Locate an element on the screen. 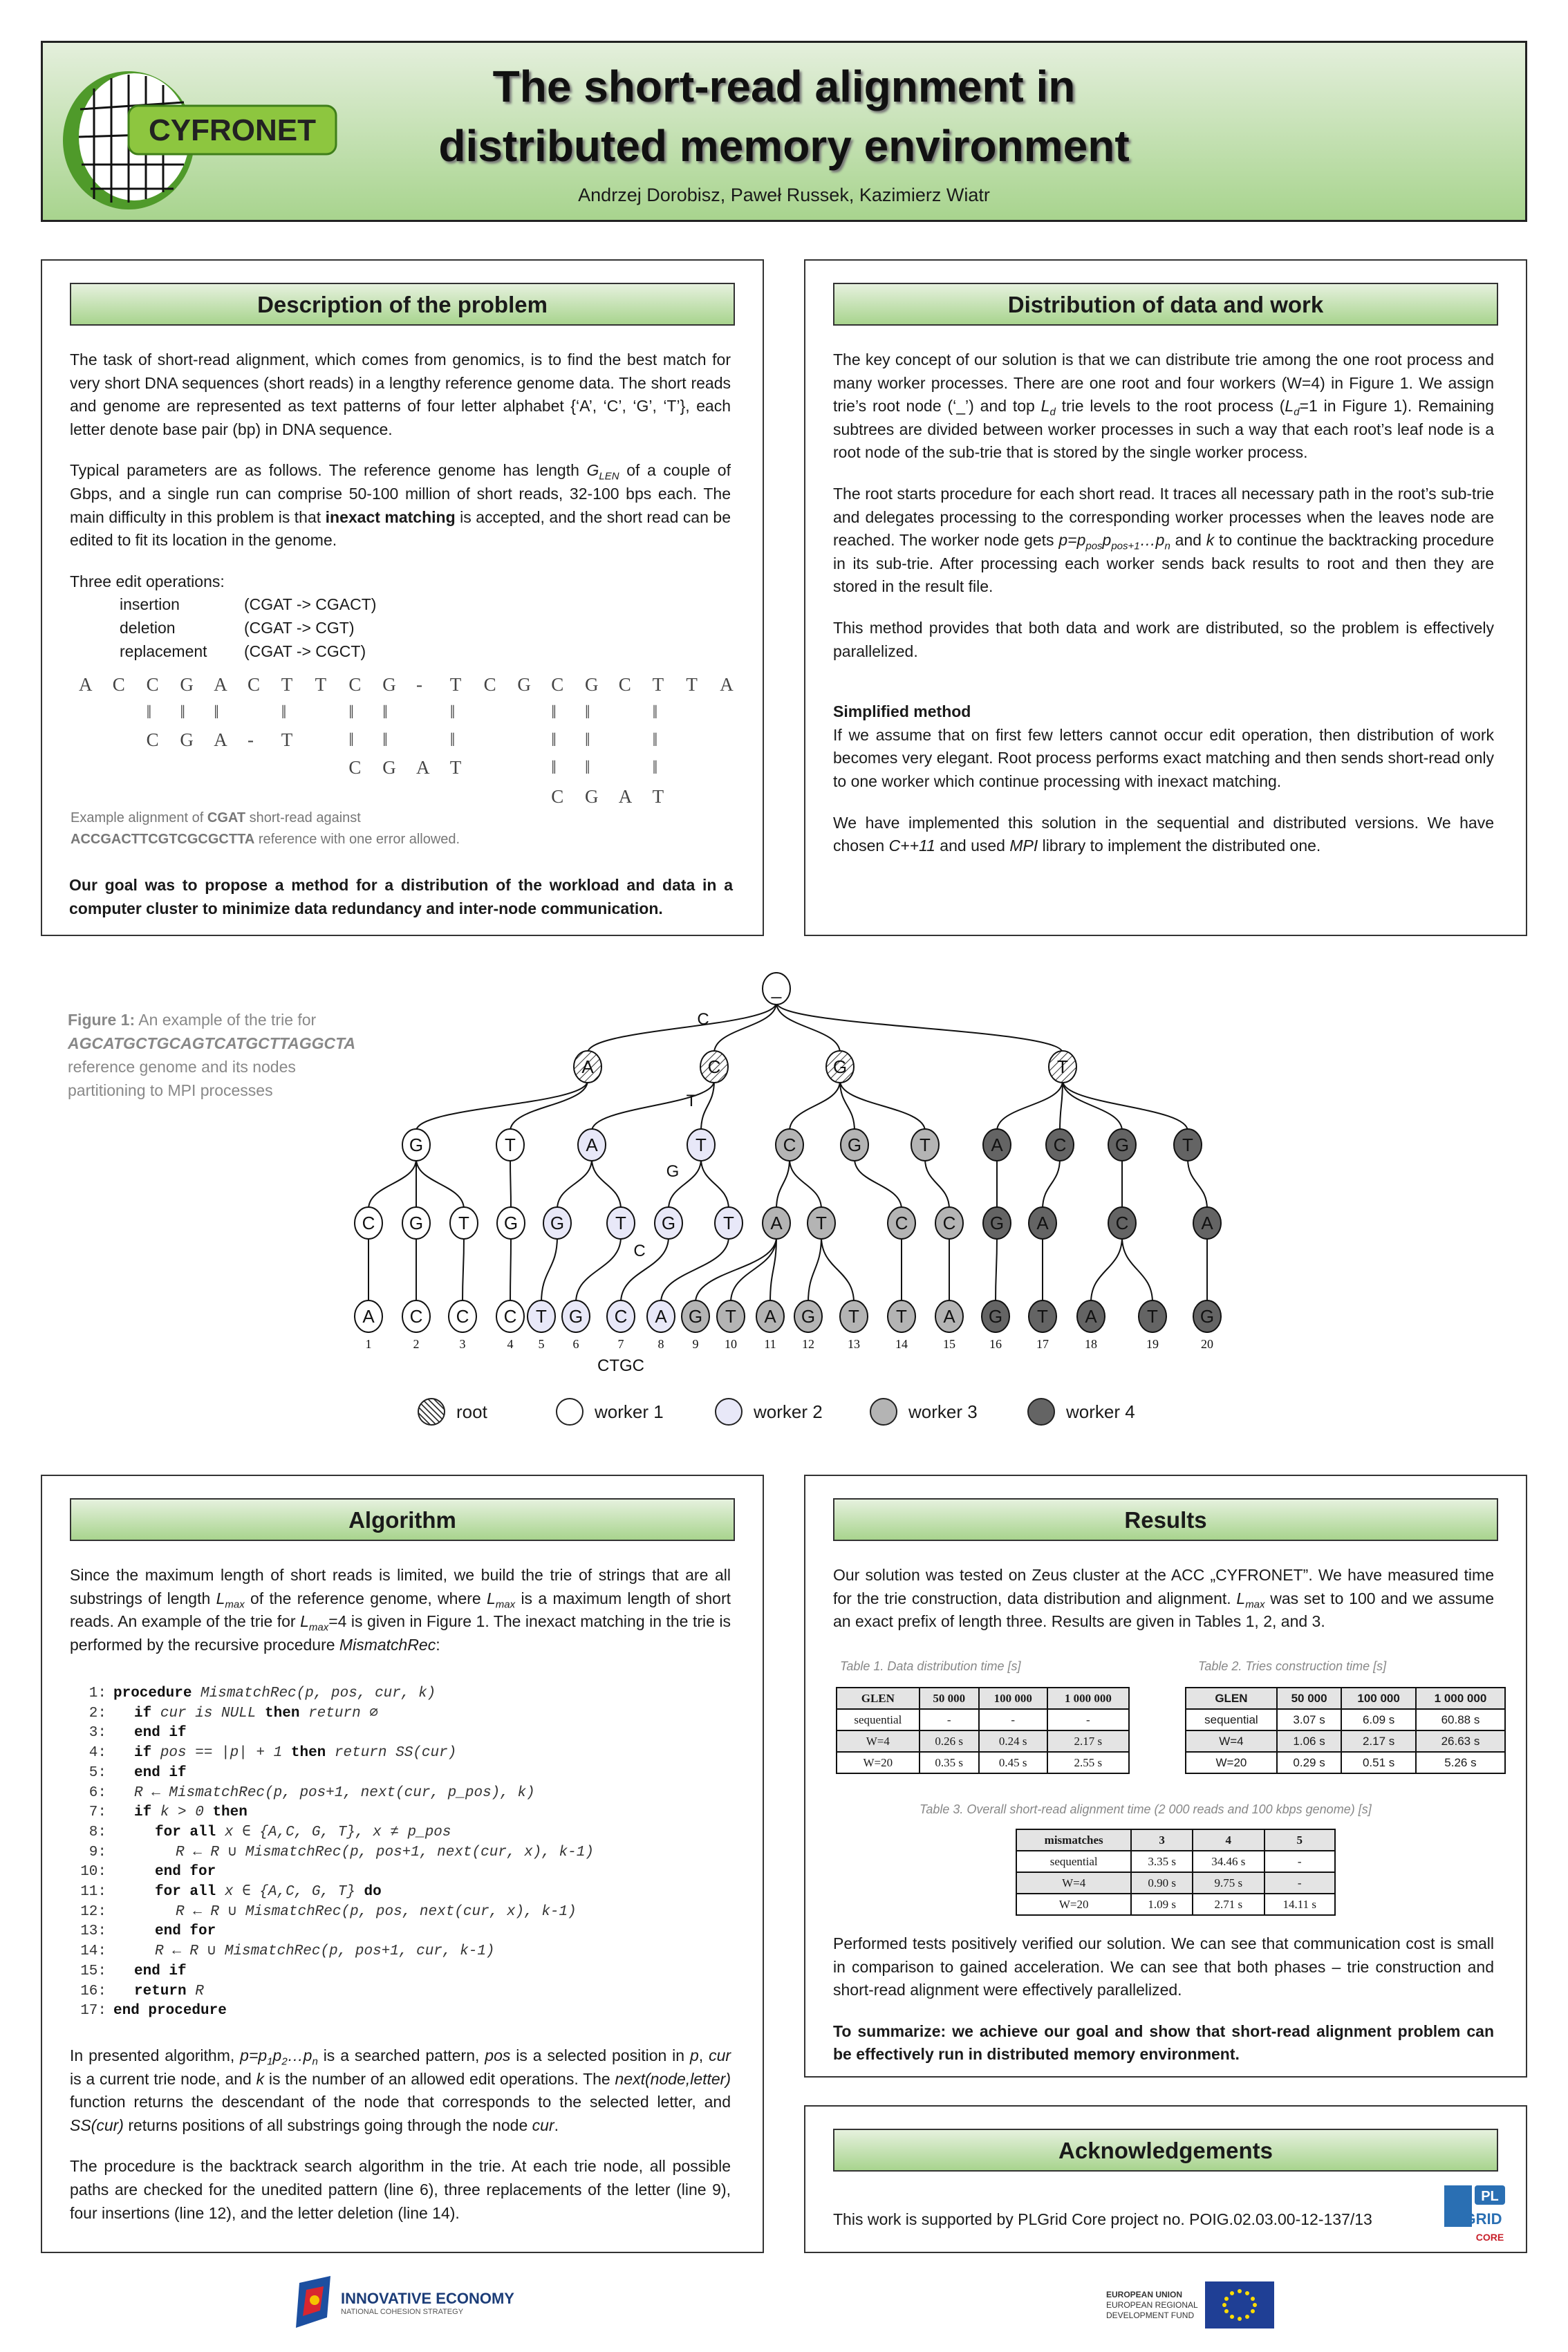  table-cell: W=4 is located at coordinates (1231, 1741).